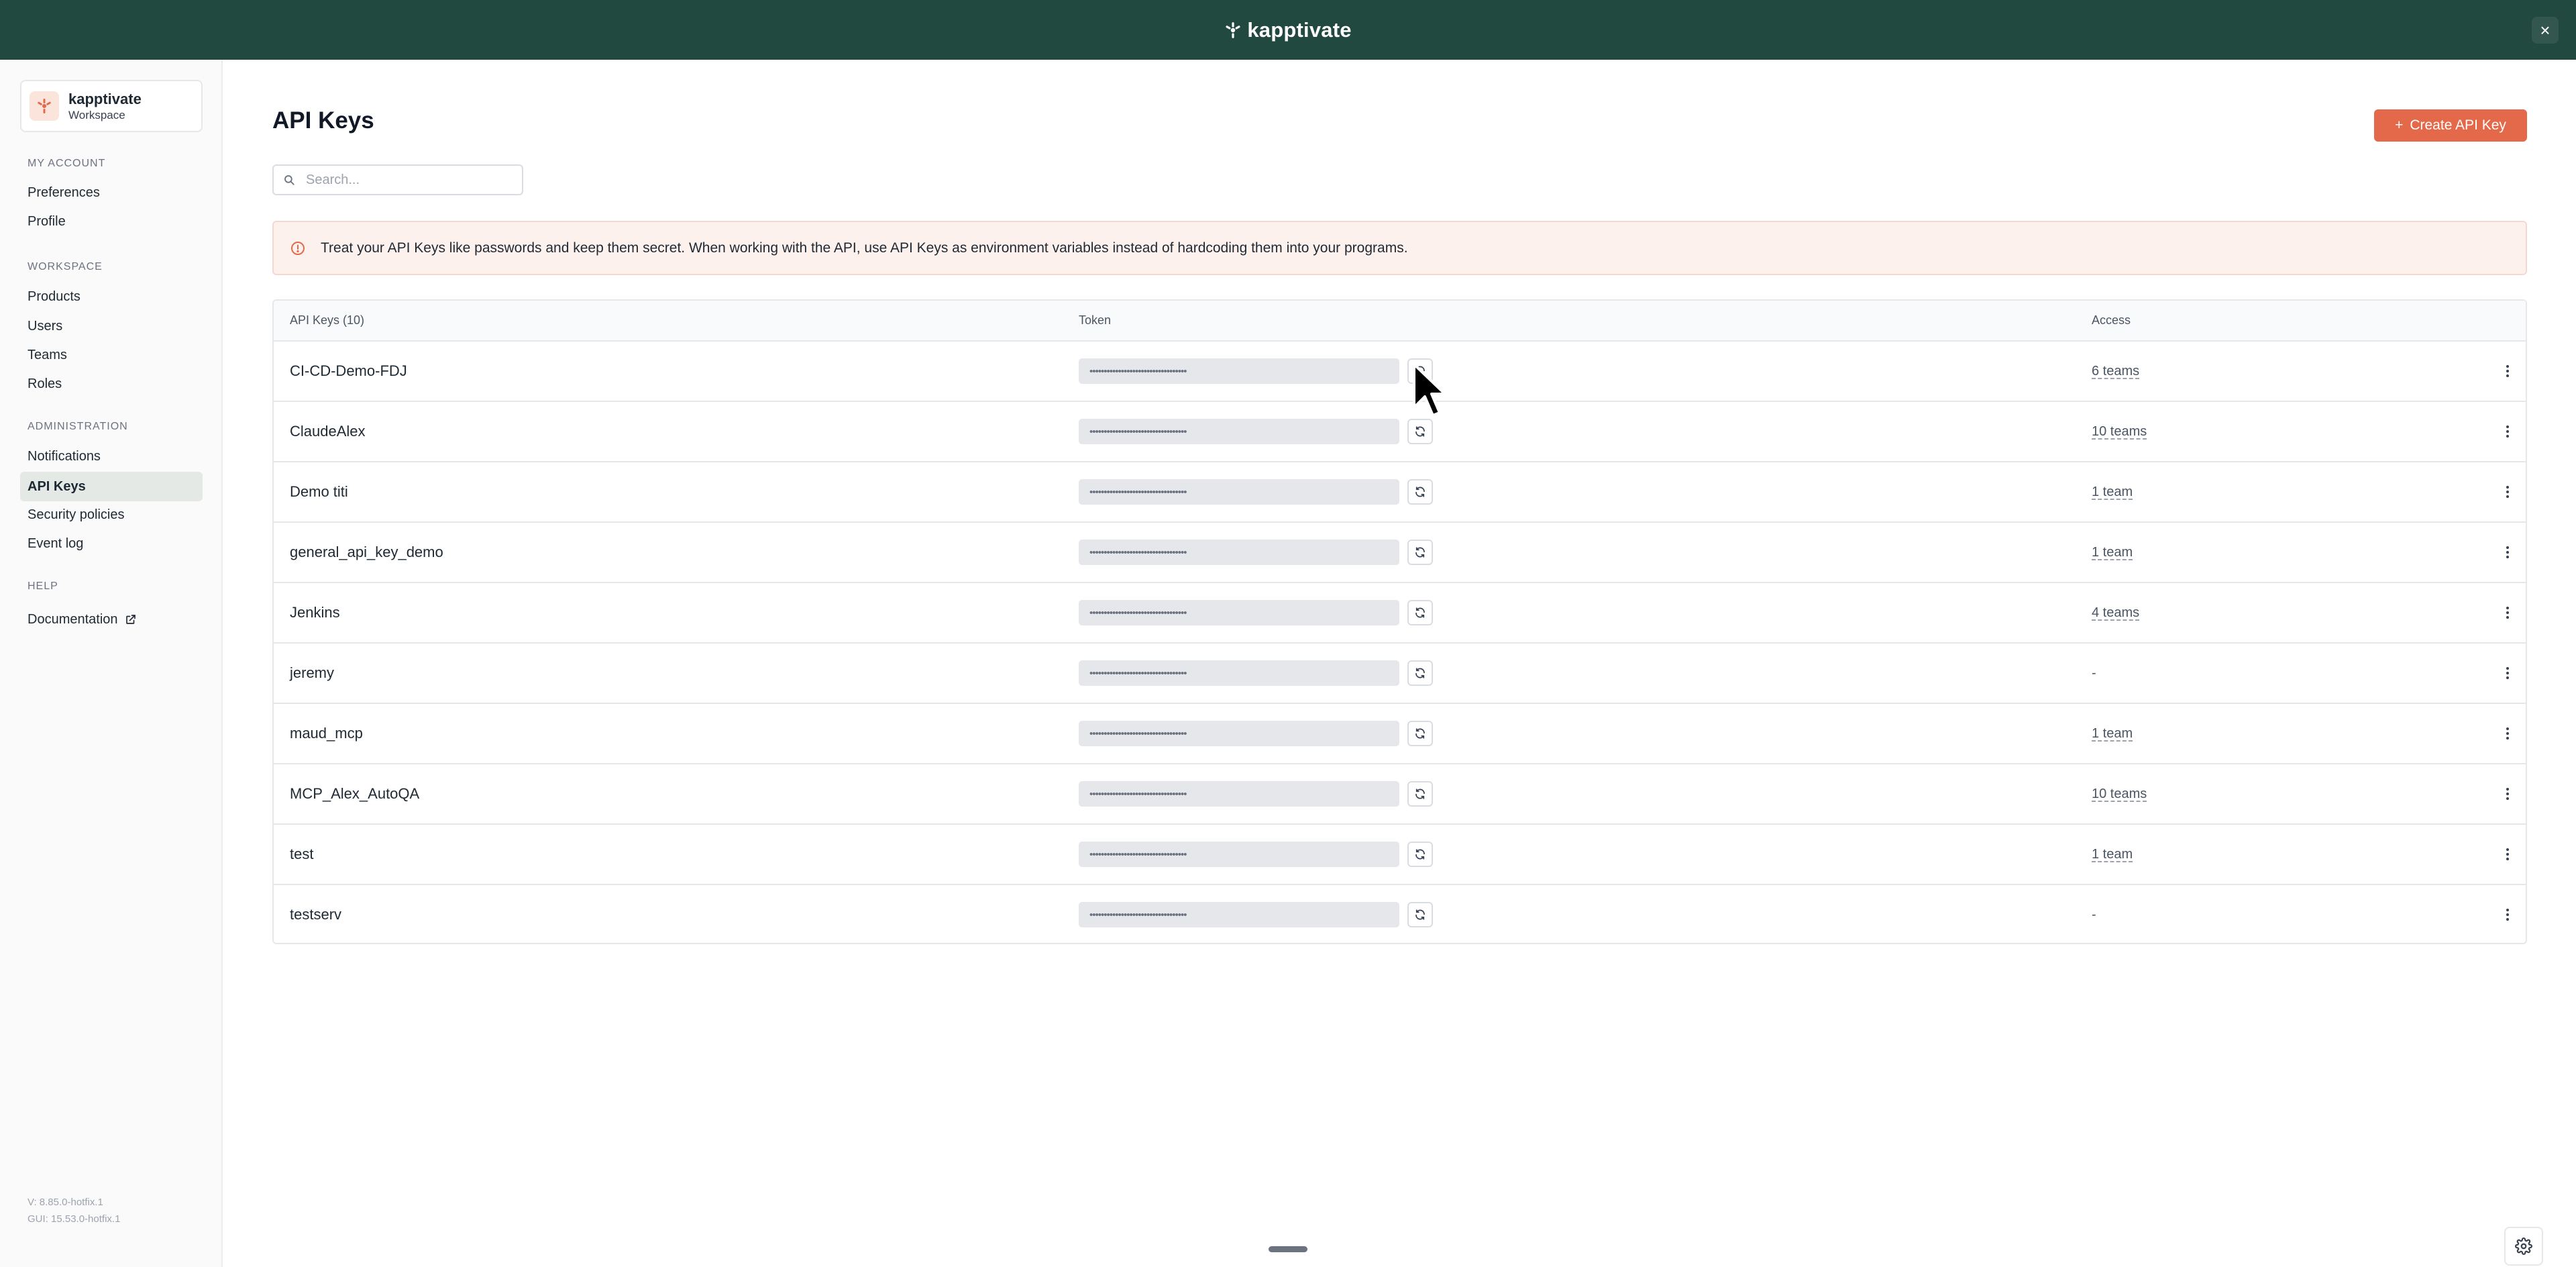 This screenshot has width=2576, height=1267. What do you see at coordinates (1288, 1249) in the screenshot?
I see `drag-handle` at bounding box center [1288, 1249].